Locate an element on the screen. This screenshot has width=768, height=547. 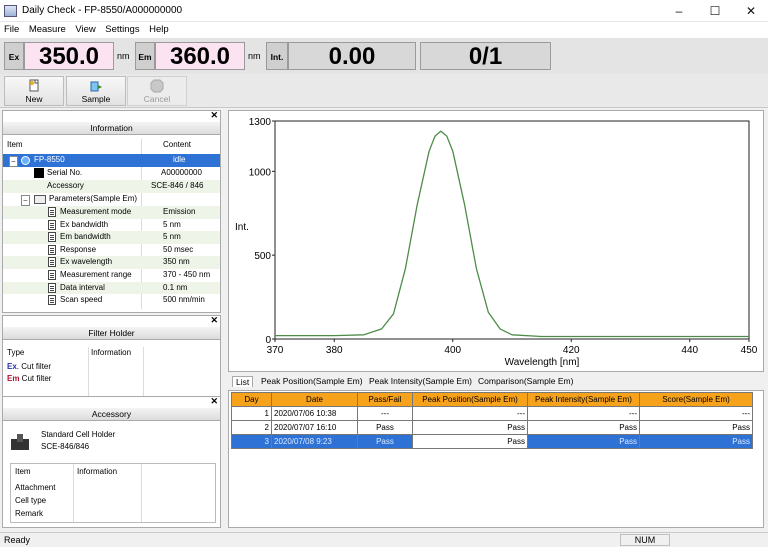
cancel-button: Cancel is located at coordinates (157, 91).